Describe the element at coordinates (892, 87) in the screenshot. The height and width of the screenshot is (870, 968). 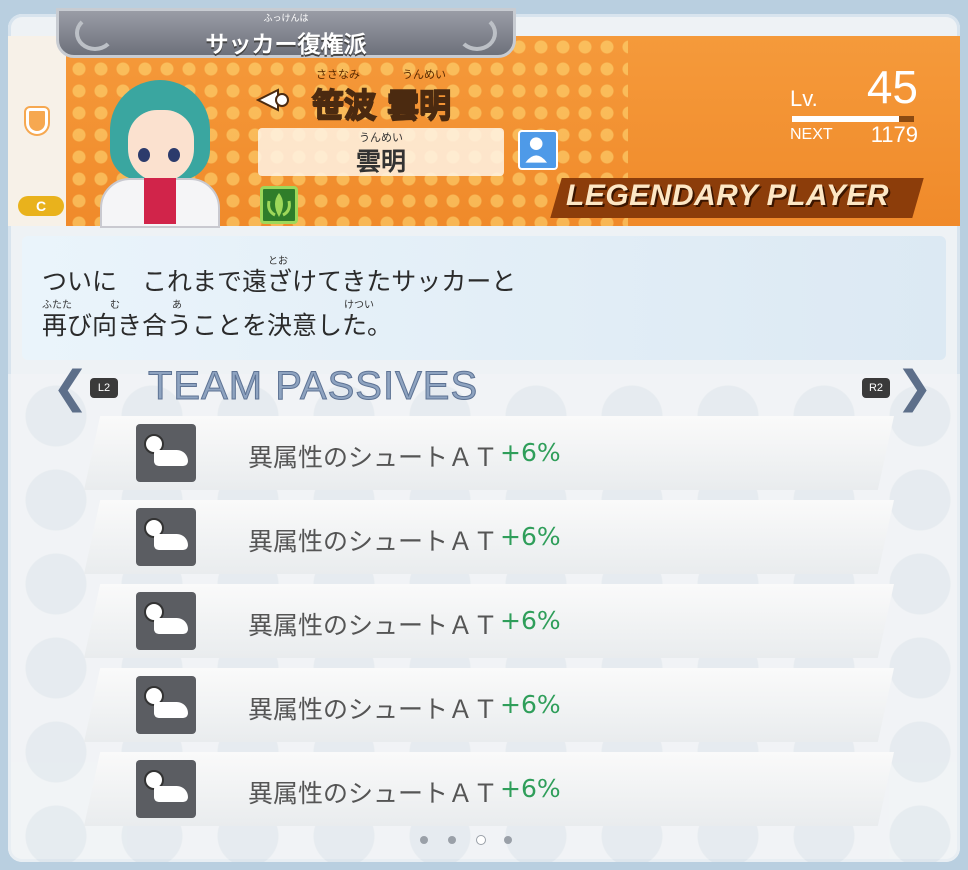
I see `level-value: 45` at that location.